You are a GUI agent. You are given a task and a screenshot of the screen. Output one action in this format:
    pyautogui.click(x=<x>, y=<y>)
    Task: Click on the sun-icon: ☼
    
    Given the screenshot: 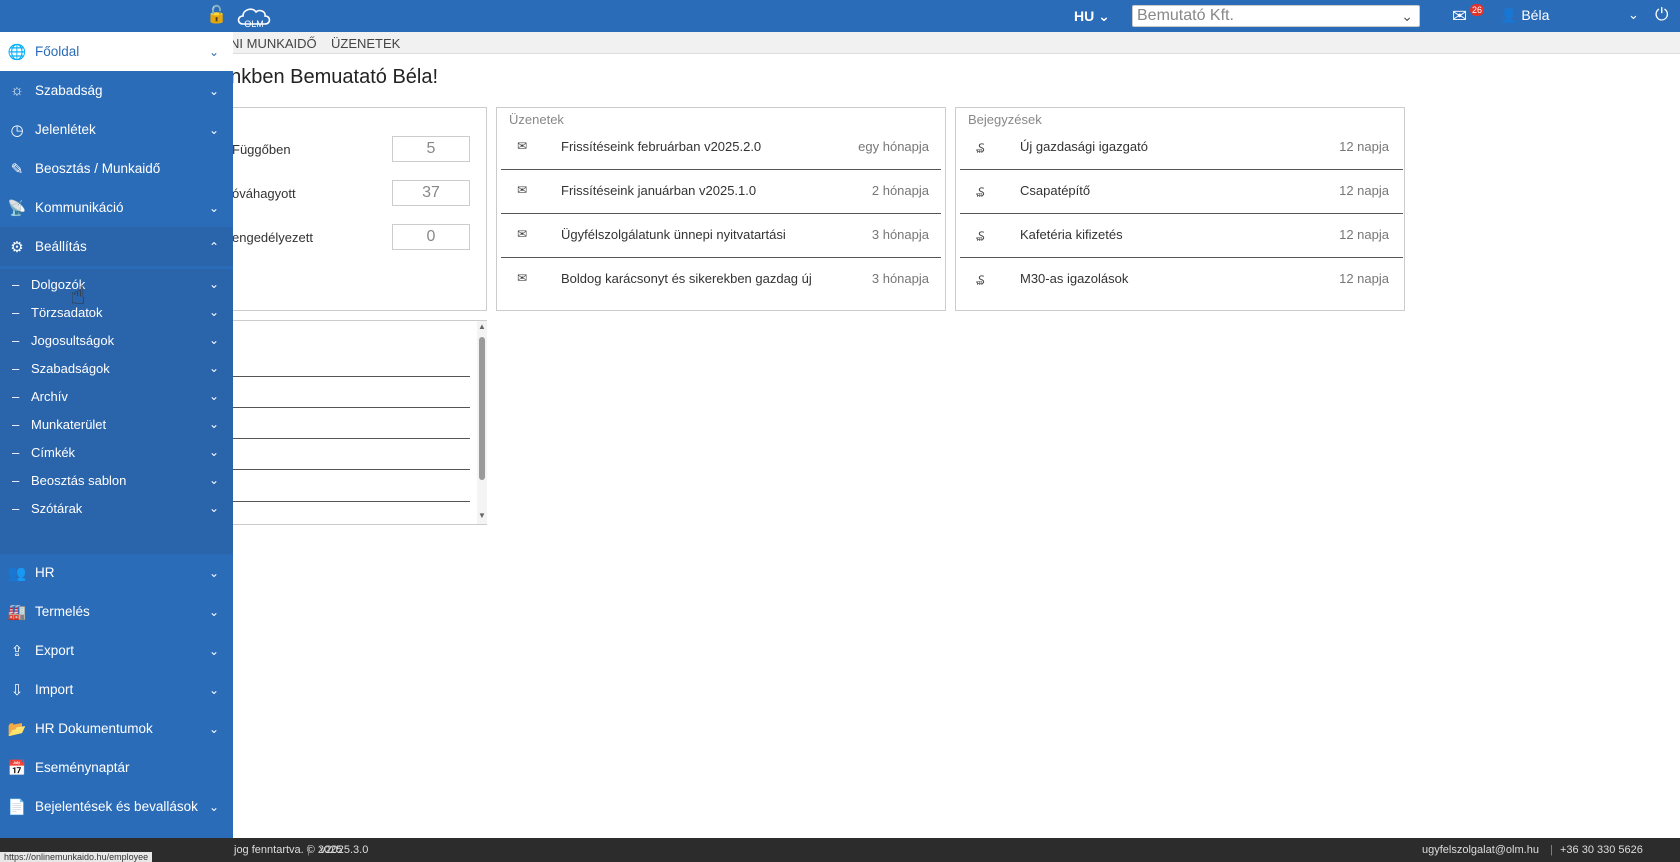 What is the action you would take?
    pyautogui.click(x=17, y=90)
    